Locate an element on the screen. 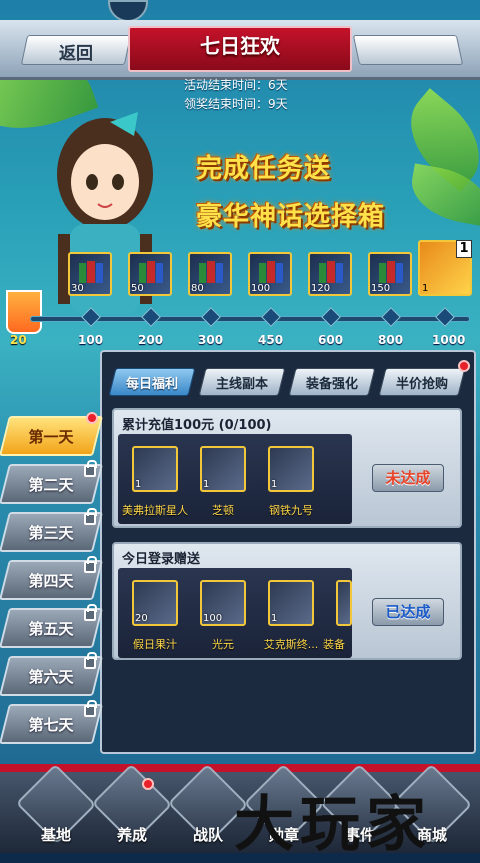  item-count: 20 is located at coordinates (141, 618).